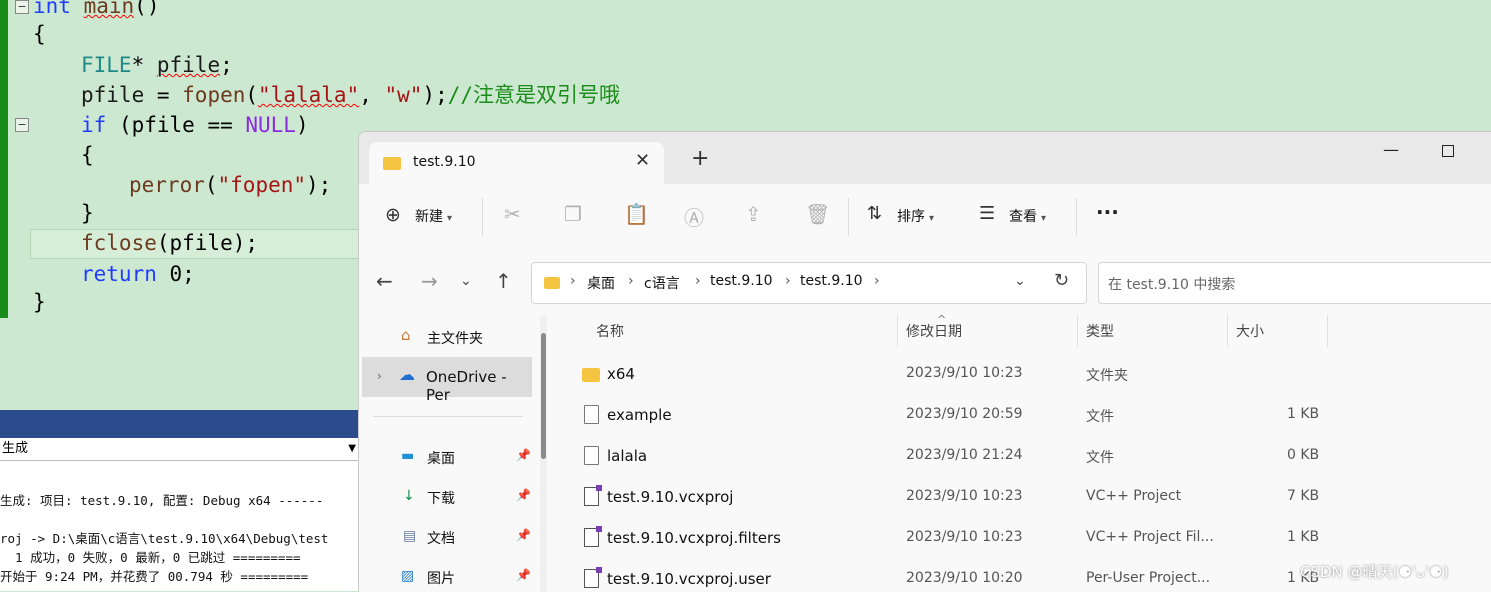 This screenshot has width=1491, height=592. What do you see at coordinates (429, 281) in the screenshot?
I see `forward-arrow-icon: →` at bounding box center [429, 281].